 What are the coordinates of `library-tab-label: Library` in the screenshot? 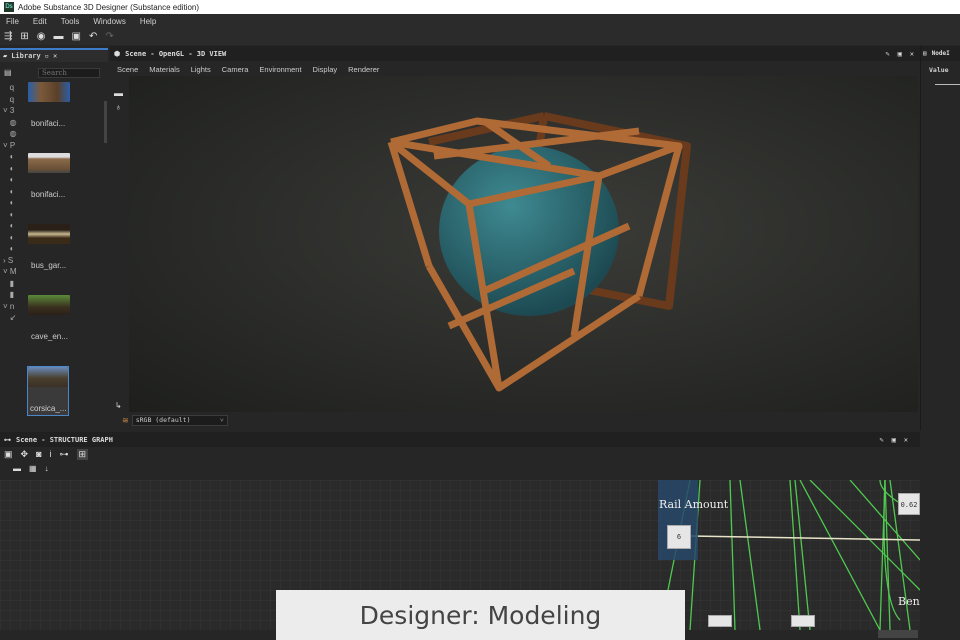 It's located at (26, 56).